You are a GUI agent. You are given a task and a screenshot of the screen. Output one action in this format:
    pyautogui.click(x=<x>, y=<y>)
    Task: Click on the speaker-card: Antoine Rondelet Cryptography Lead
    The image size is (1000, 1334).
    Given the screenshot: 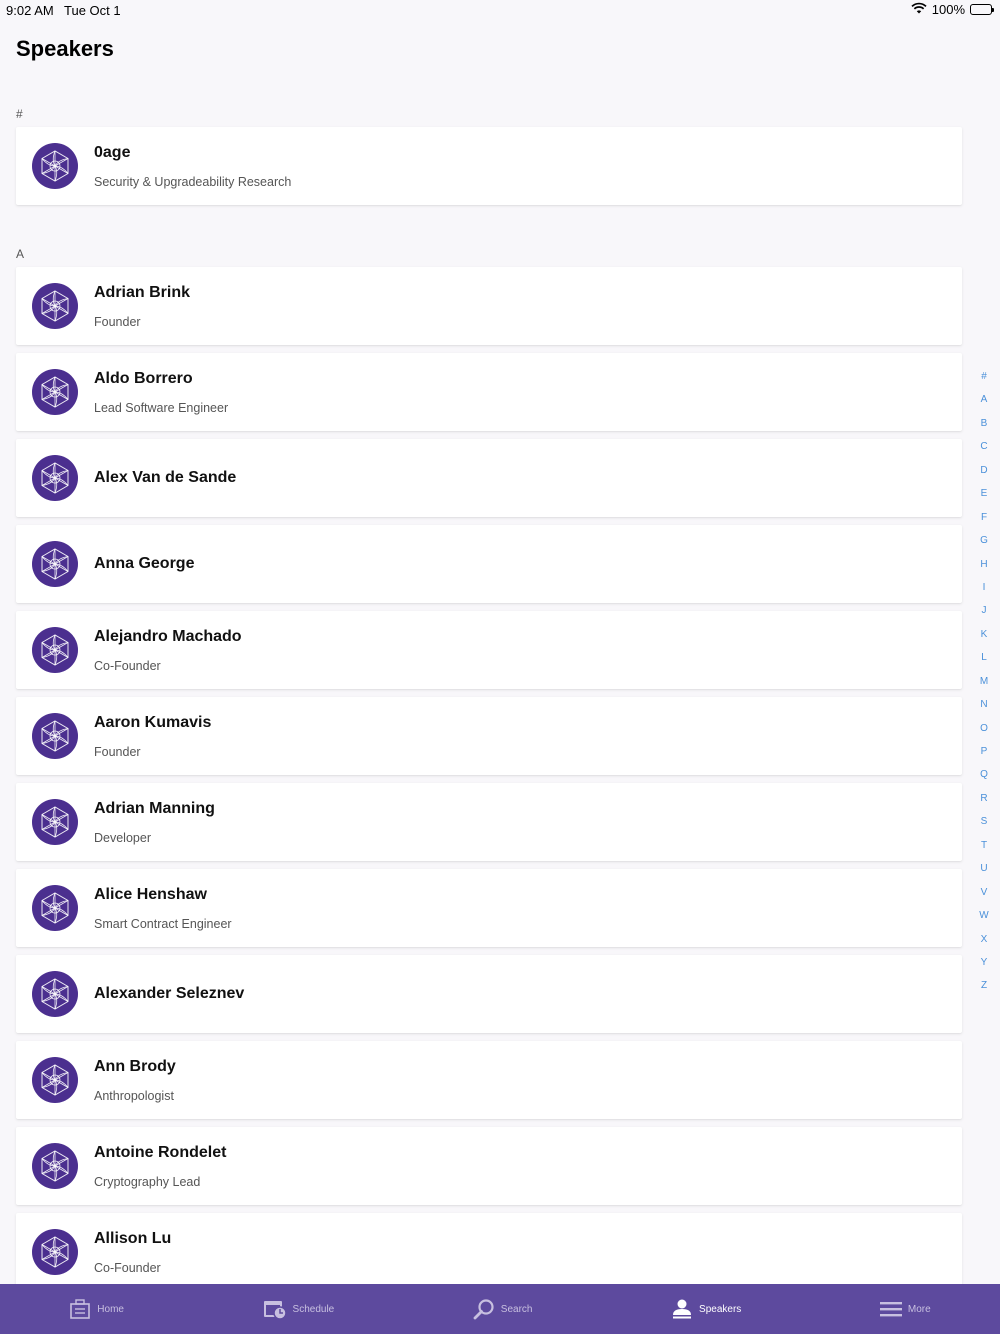 What is the action you would take?
    pyautogui.click(x=489, y=1166)
    